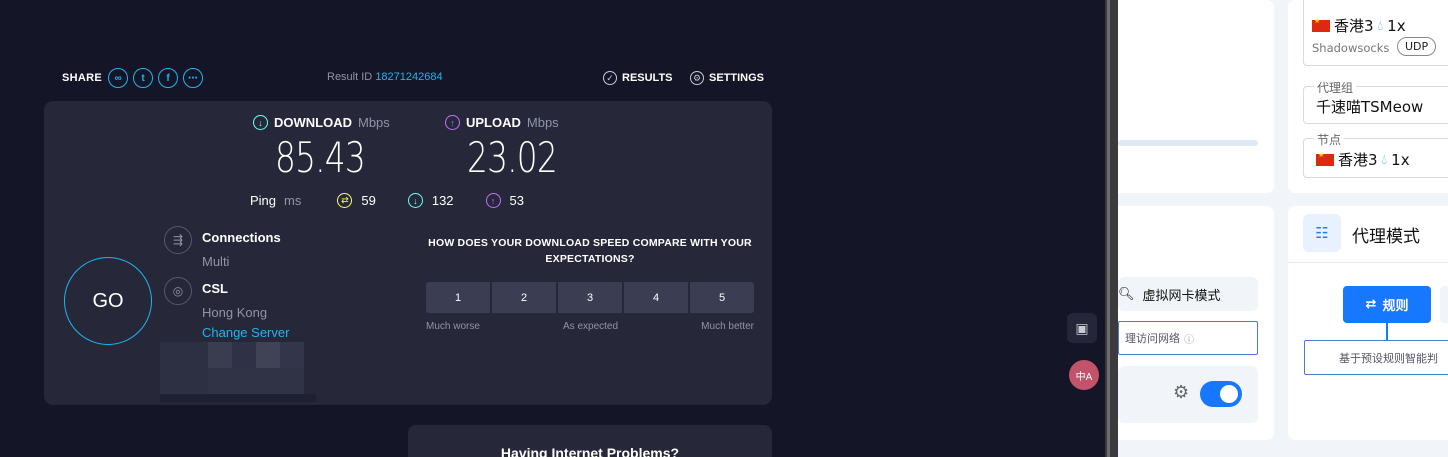 Image resolution: width=1448 pixels, height=457 pixels. I want to click on global-mode-button, so click(1444, 304).